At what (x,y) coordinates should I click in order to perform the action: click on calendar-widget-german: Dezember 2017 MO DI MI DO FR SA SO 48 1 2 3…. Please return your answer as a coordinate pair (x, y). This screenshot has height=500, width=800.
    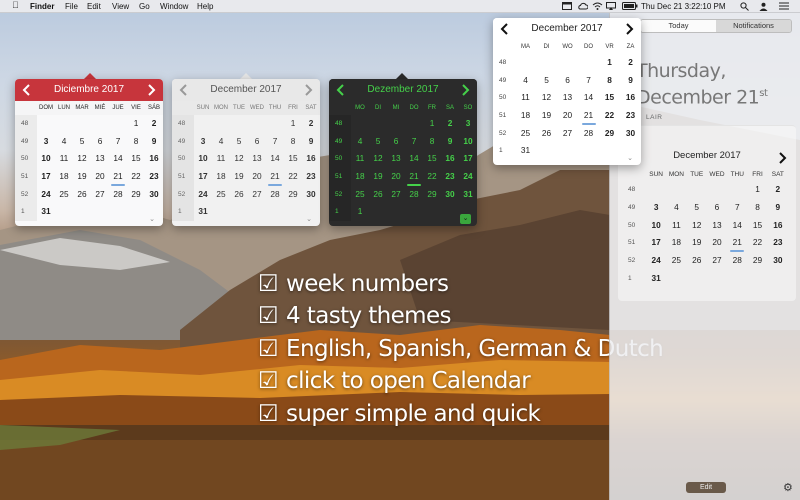
    Looking at the image, I should click on (403, 152).